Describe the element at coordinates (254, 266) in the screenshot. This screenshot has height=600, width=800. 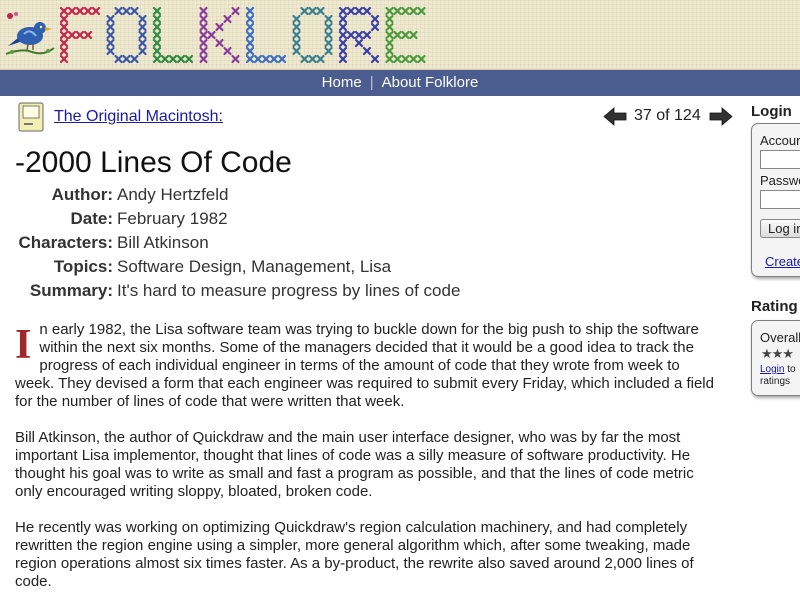
I see `meta-topics: Software Design, Management, Lisa` at that location.